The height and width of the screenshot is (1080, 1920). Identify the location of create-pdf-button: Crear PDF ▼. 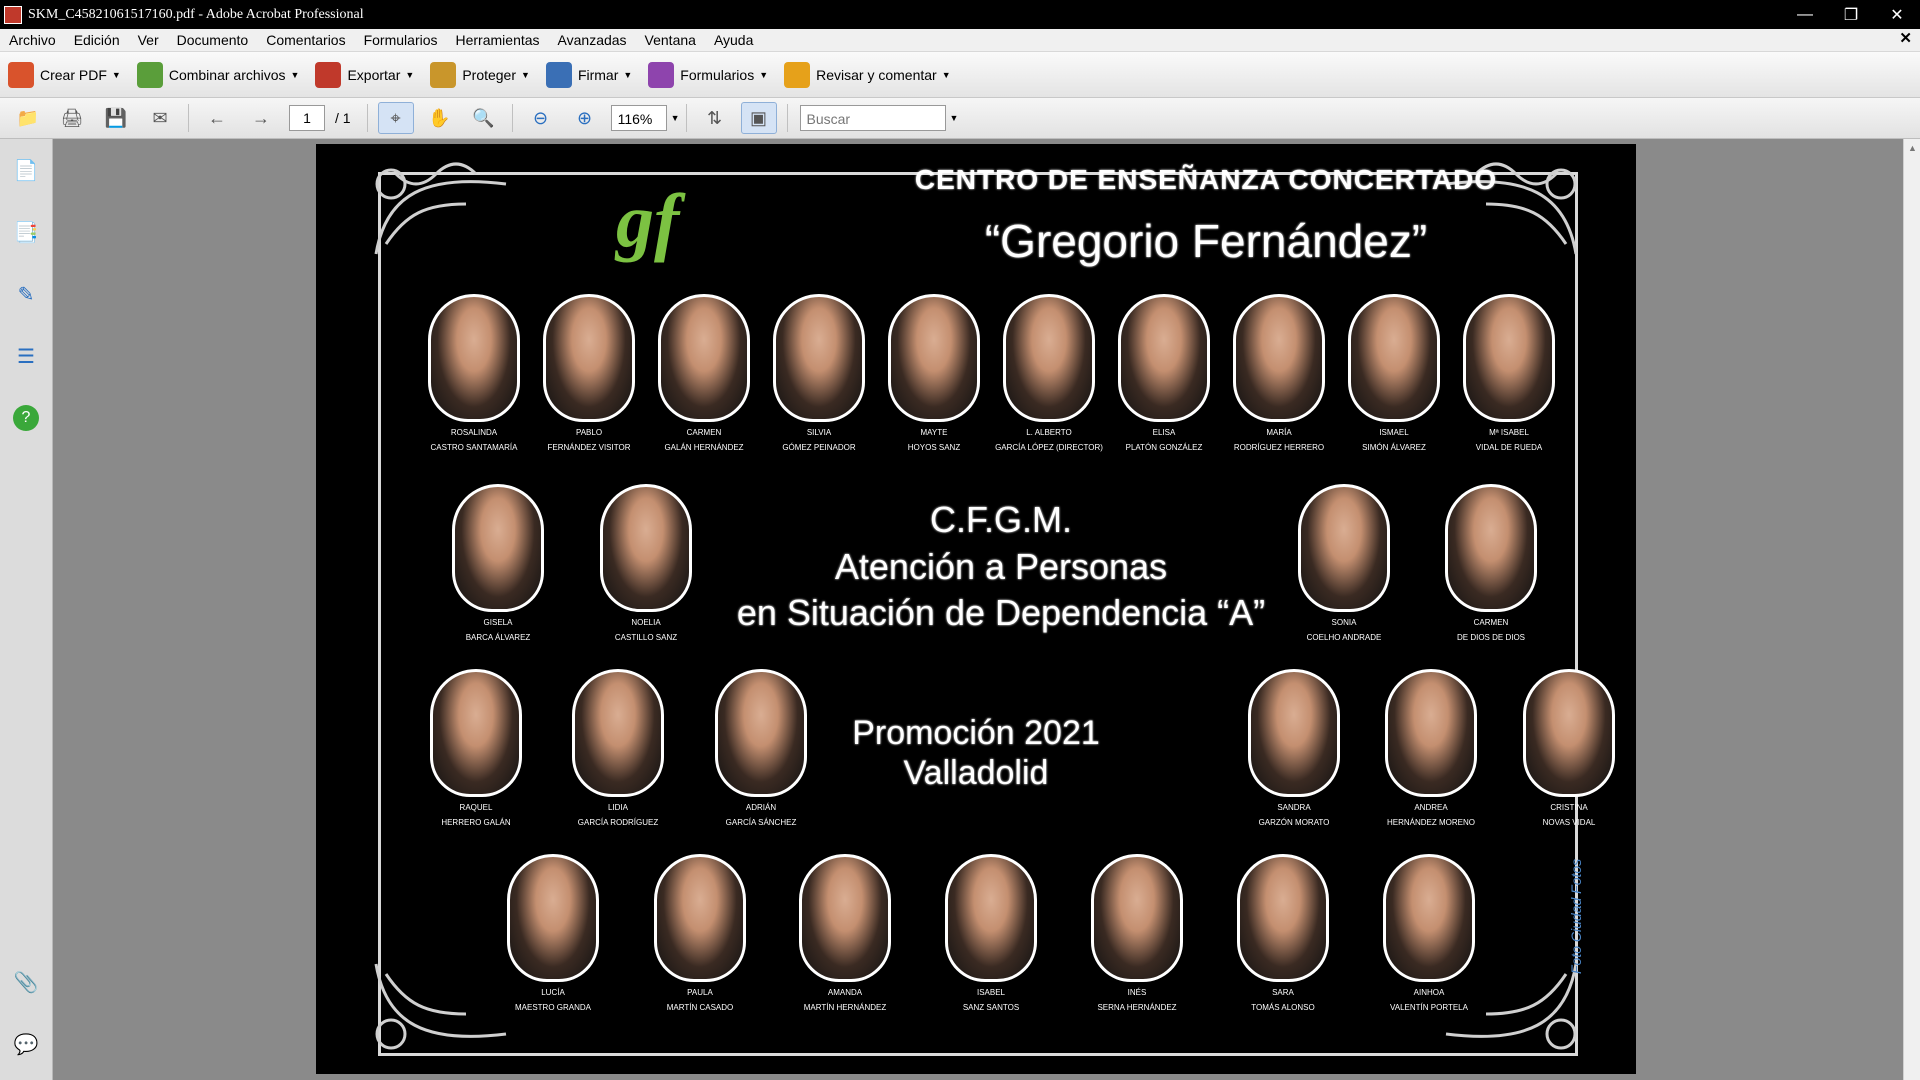
(64, 75).